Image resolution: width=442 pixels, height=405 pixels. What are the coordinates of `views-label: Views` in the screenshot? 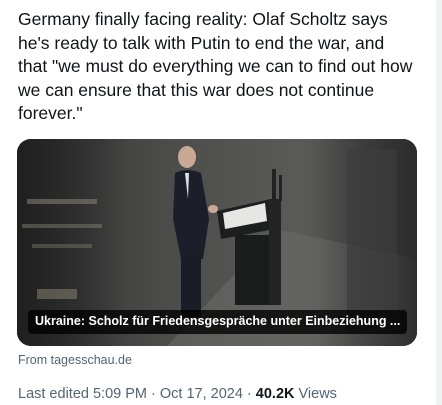 It's located at (315, 394).